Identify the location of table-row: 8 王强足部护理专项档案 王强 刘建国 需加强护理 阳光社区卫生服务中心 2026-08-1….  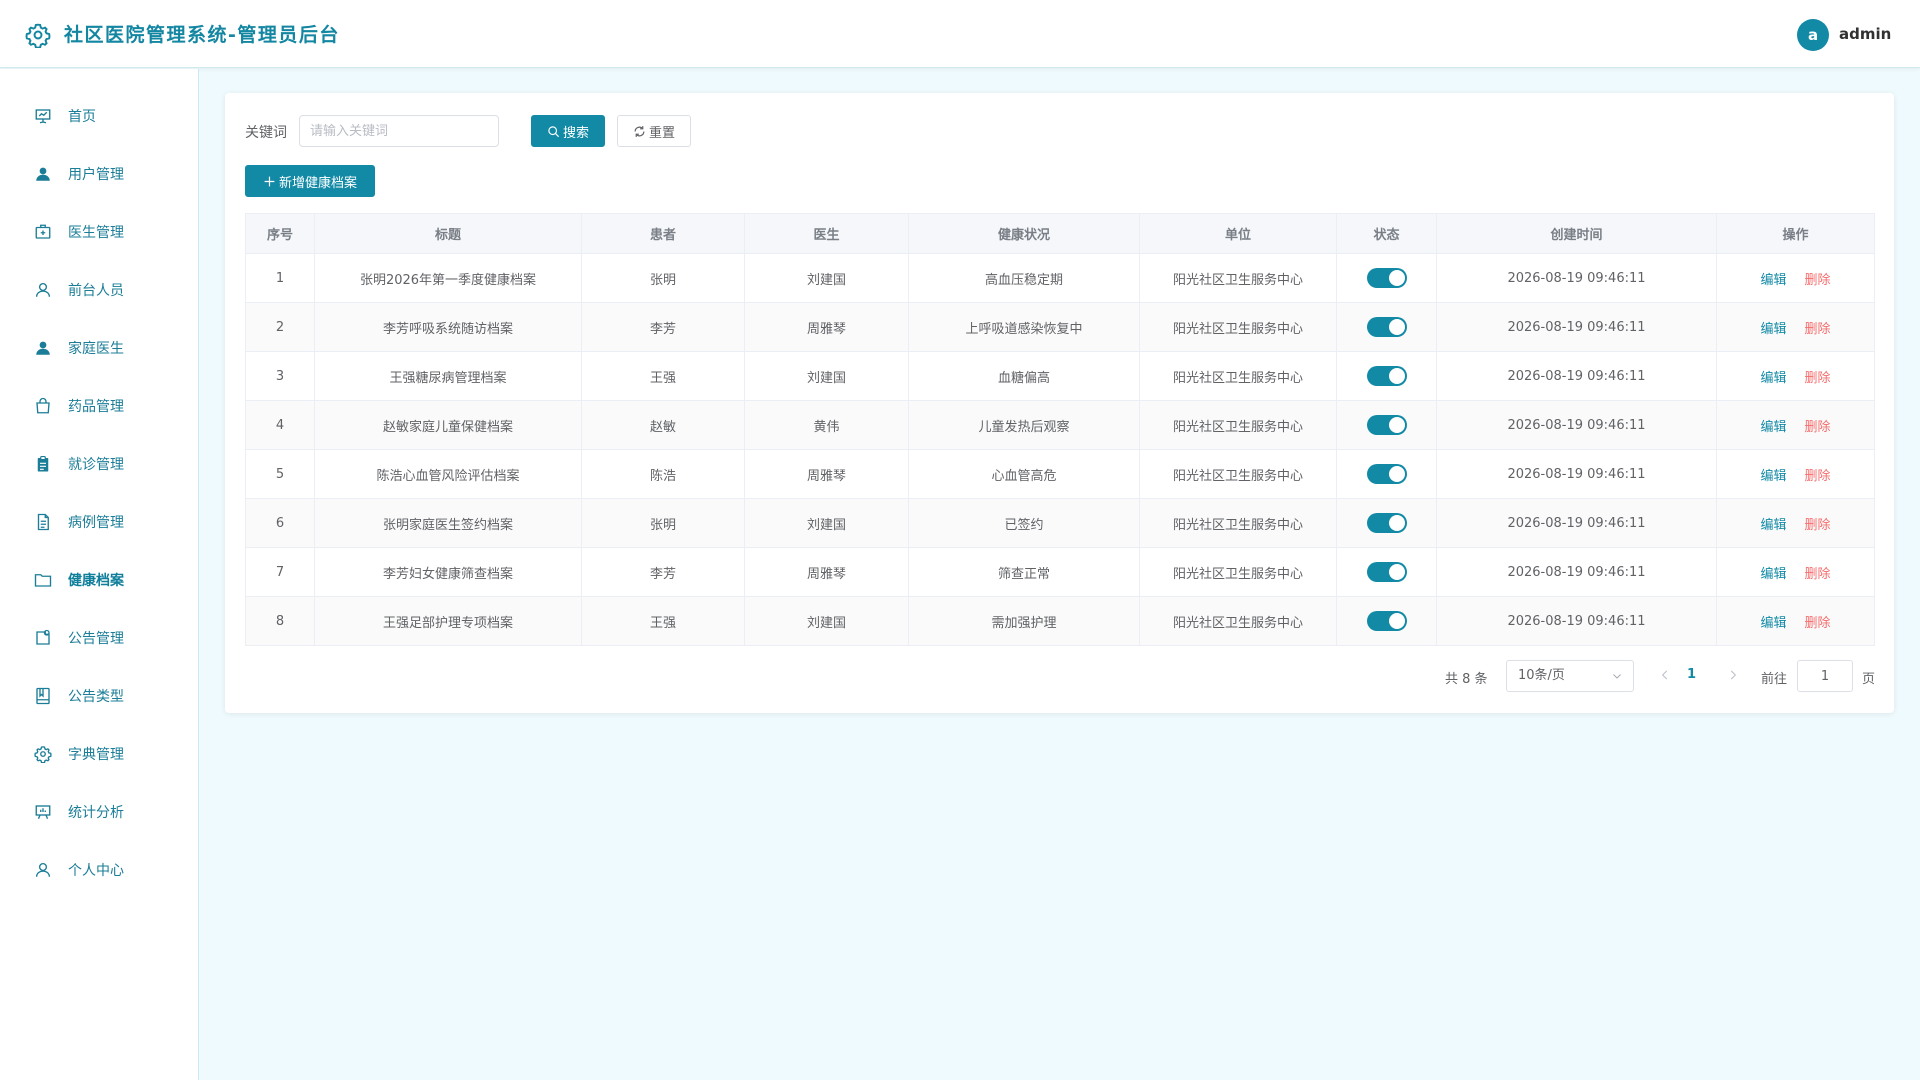
(1060, 621).